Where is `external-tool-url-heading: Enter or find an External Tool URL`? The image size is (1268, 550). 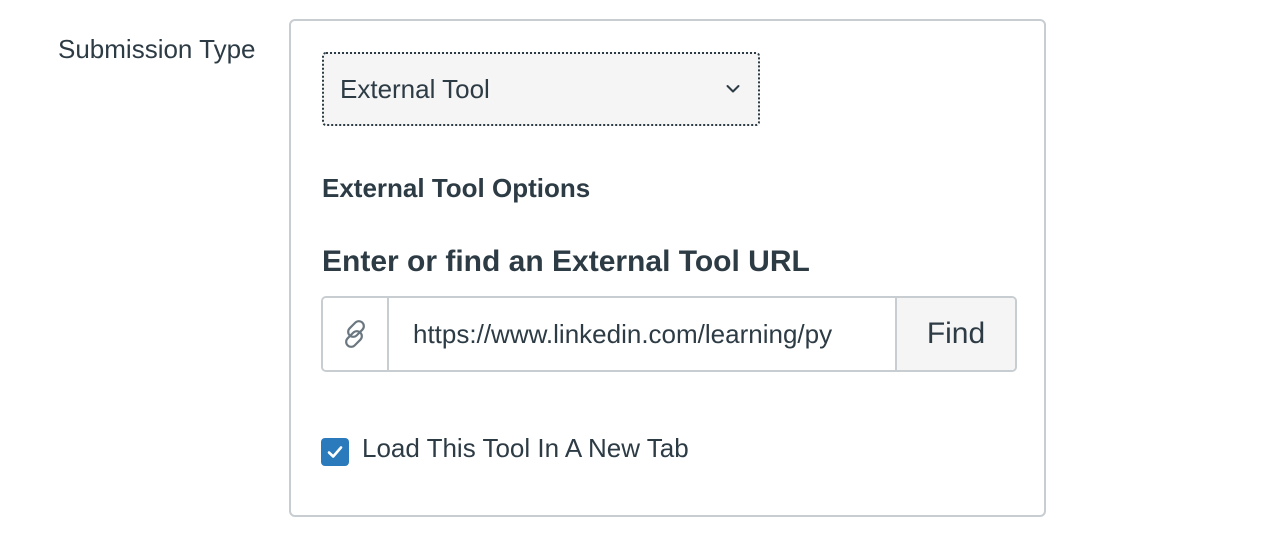
external-tool-url-heading: Enter or find an External Tool URL is located at coordinates (566, 261).